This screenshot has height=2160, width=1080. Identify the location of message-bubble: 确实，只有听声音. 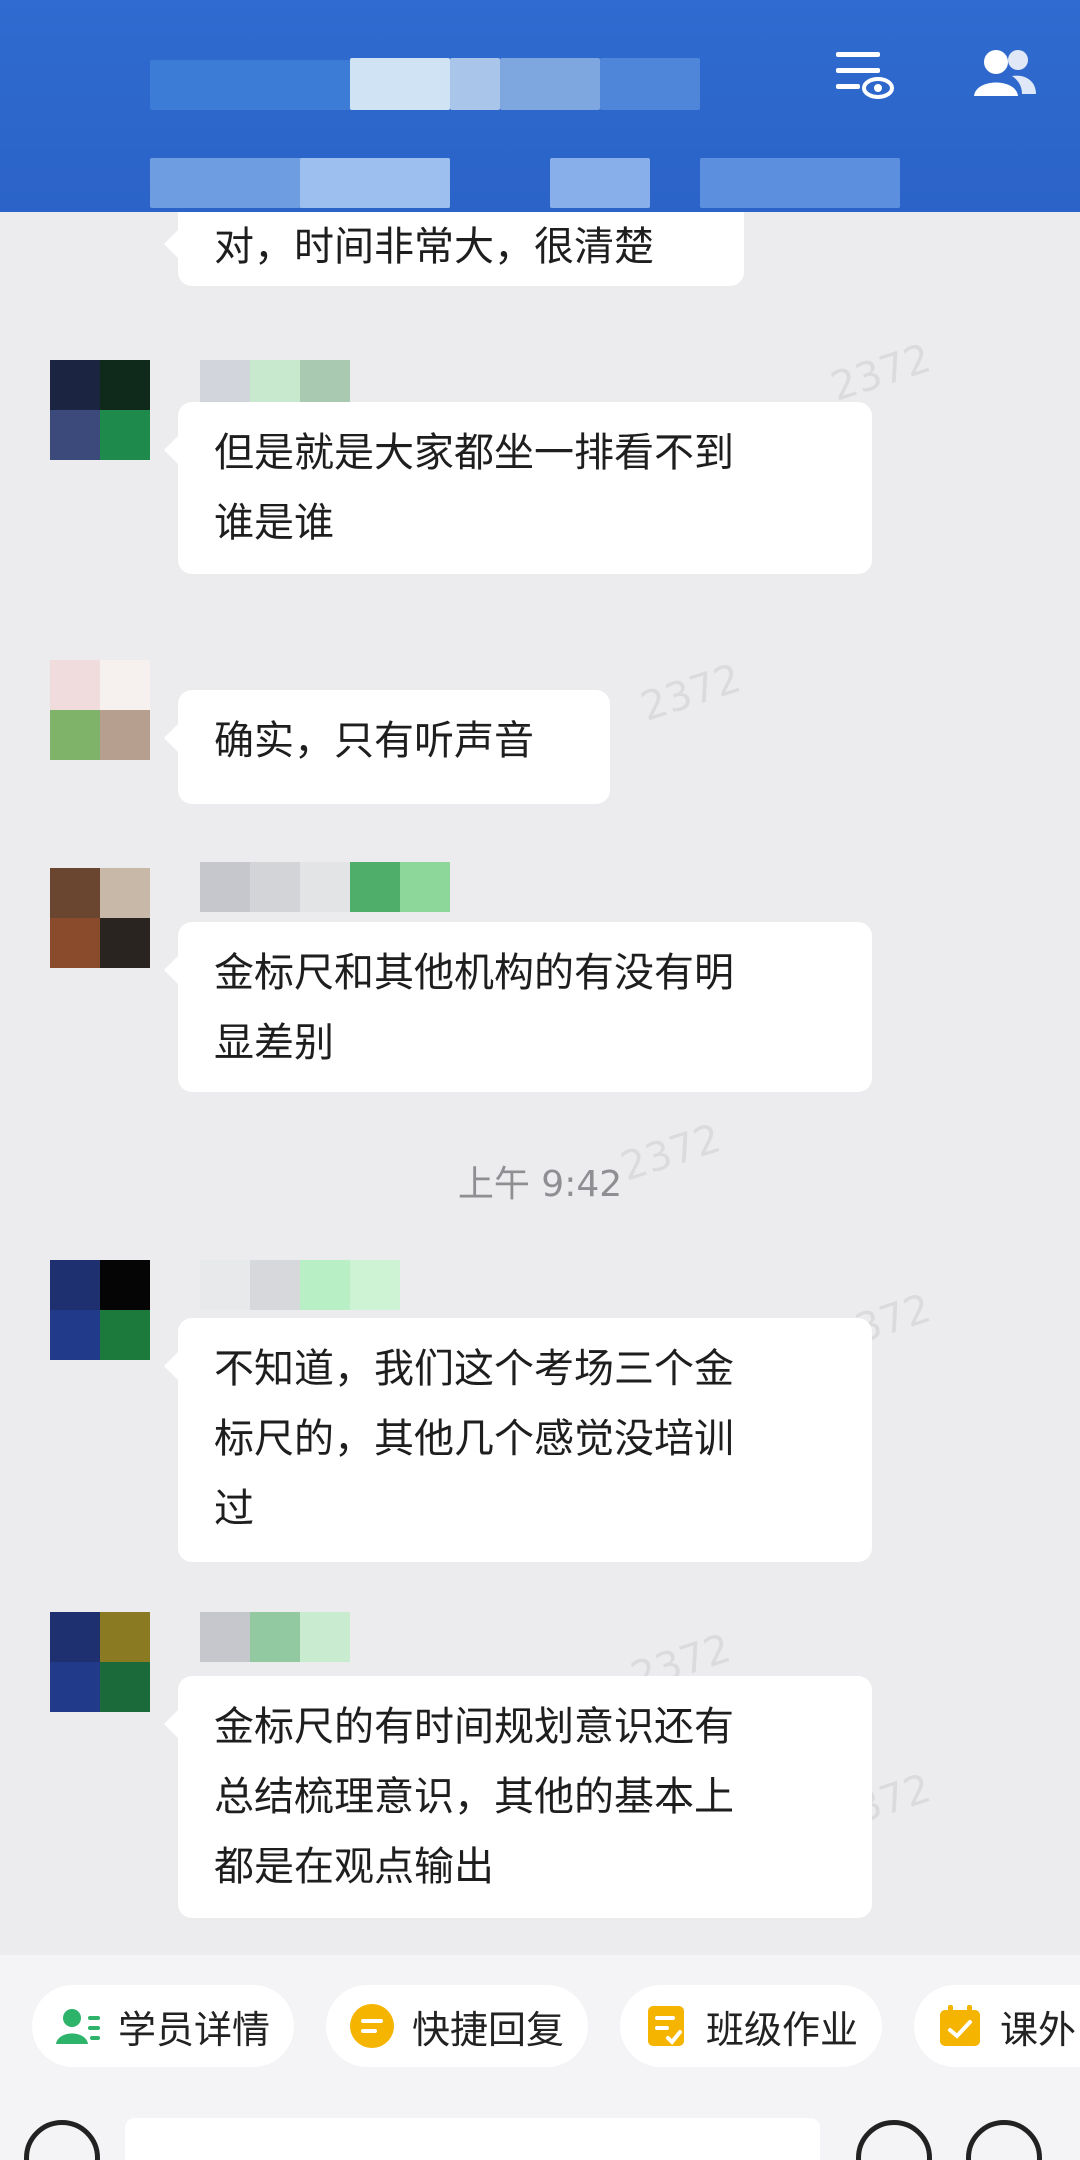
(387, 747).